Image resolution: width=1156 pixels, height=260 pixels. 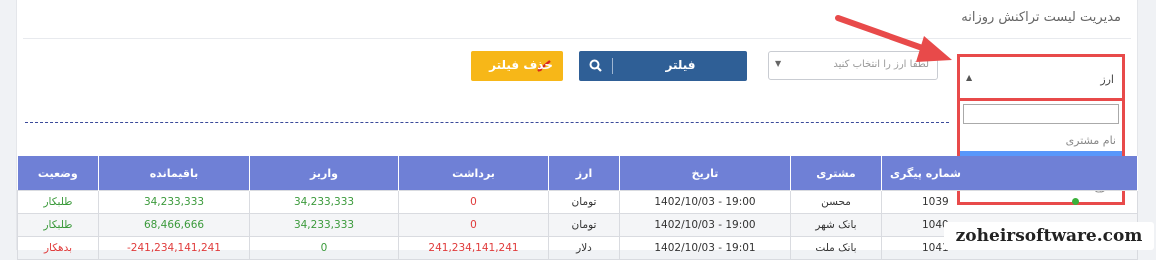 I want to click on header-withdraw: برداشت, so click(x=473, y=173).